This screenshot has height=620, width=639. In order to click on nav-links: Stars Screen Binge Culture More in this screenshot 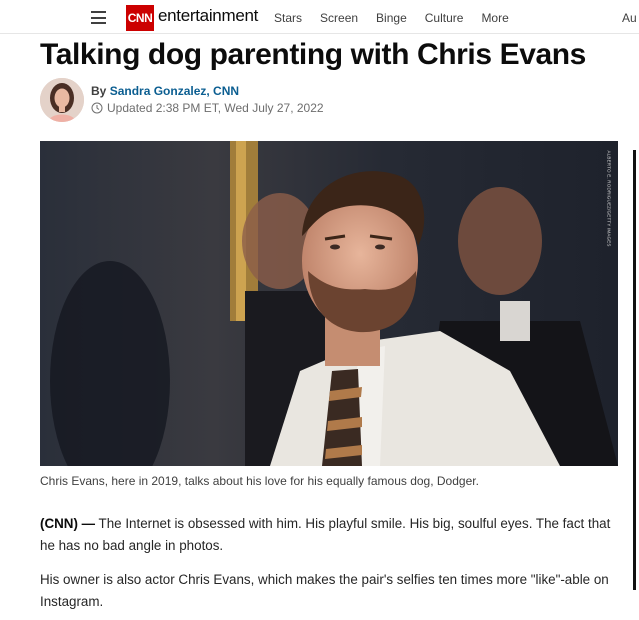, I will do `click(400, 18)`.